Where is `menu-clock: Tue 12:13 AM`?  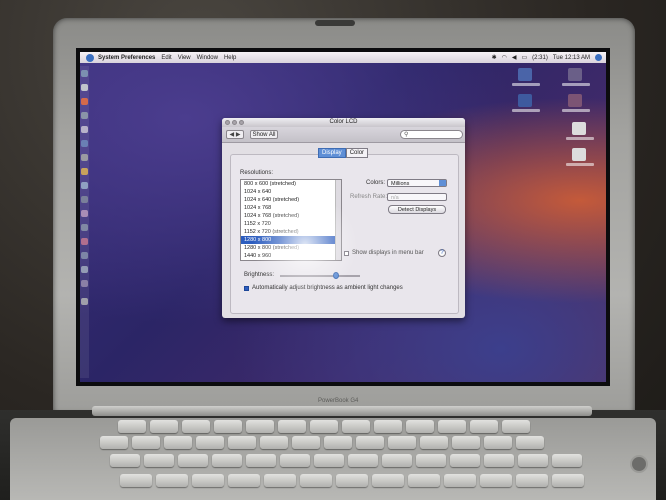
menu-clock: Tue 12:13 AM is located at coordinates (571, 58).